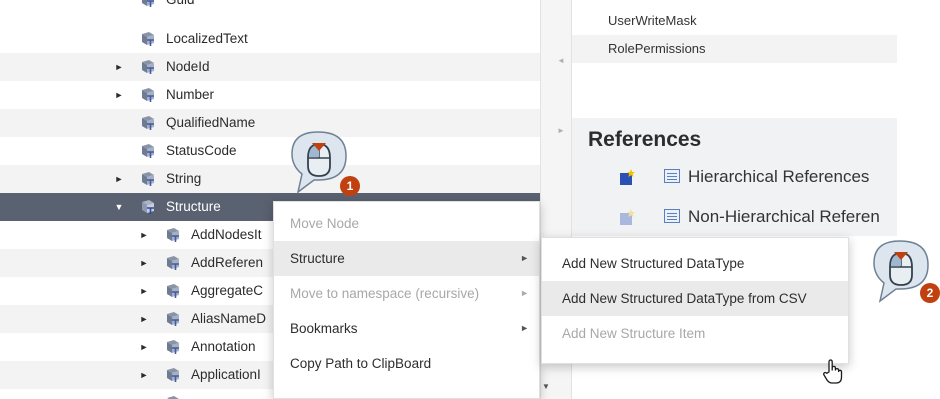 The image size is (940, 399). Describe the element at coordinates (385, 293) in the screenshot. I see `menu-item-label: Move to namespace (recursive)` at that location.